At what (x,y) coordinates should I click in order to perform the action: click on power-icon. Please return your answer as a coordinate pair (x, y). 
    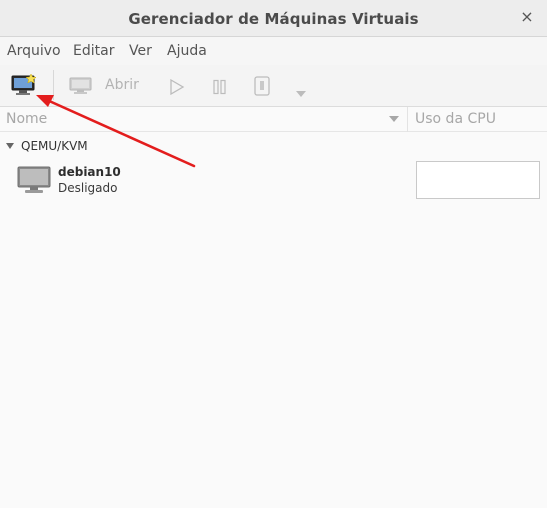
    Looking at the image, I should click on (262, 86).